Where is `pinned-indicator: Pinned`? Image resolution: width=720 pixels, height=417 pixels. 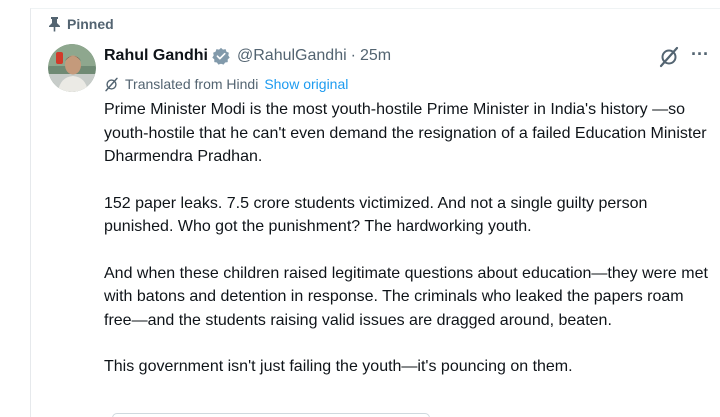 pinned-indicator: Pinned is located at coordinates (81, 24).